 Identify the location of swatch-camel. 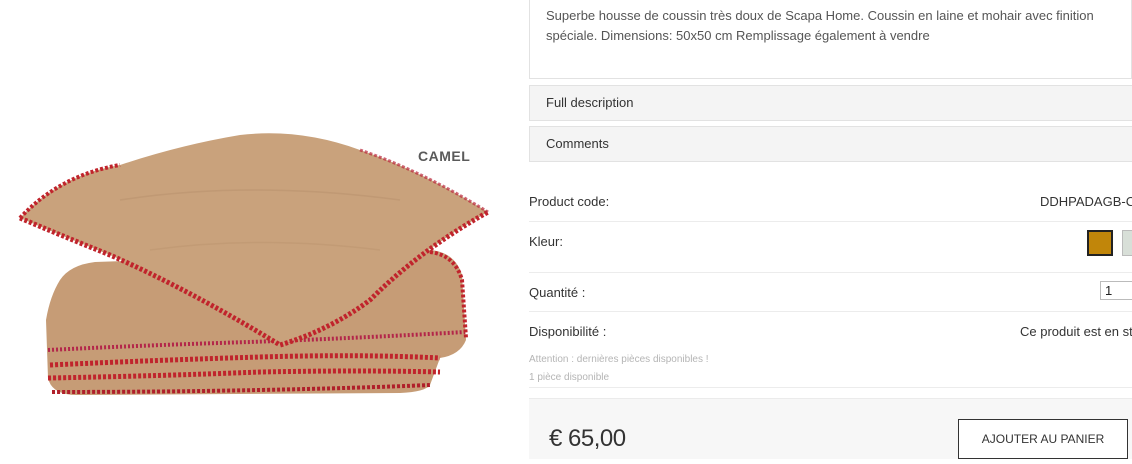
(1100, 243).